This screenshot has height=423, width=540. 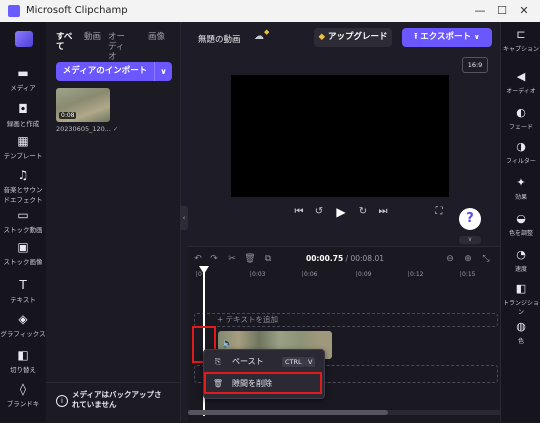 What do you see at coordinates (184, 218) in the screenshot?
I see `collapse-panel-button: ‹` at bounding box center [184, 218].